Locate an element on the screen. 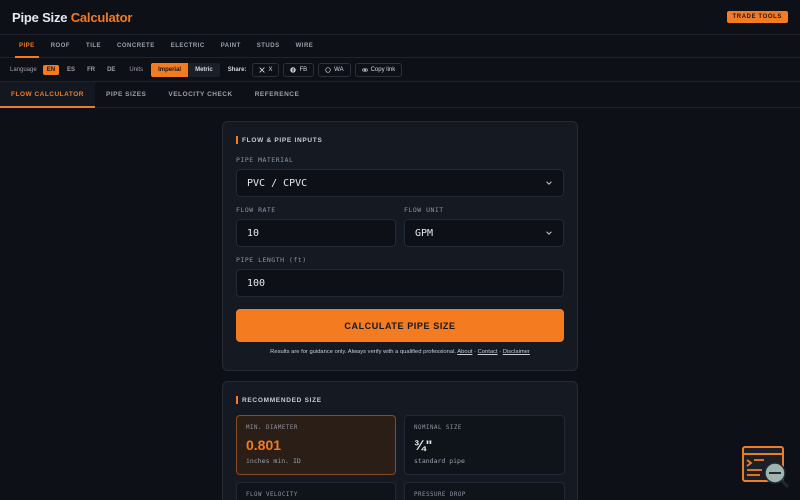 The width and height of the screenshot is (800, 500). min-diameter-sub: inches min. ID is located at coordinates (273, 461).